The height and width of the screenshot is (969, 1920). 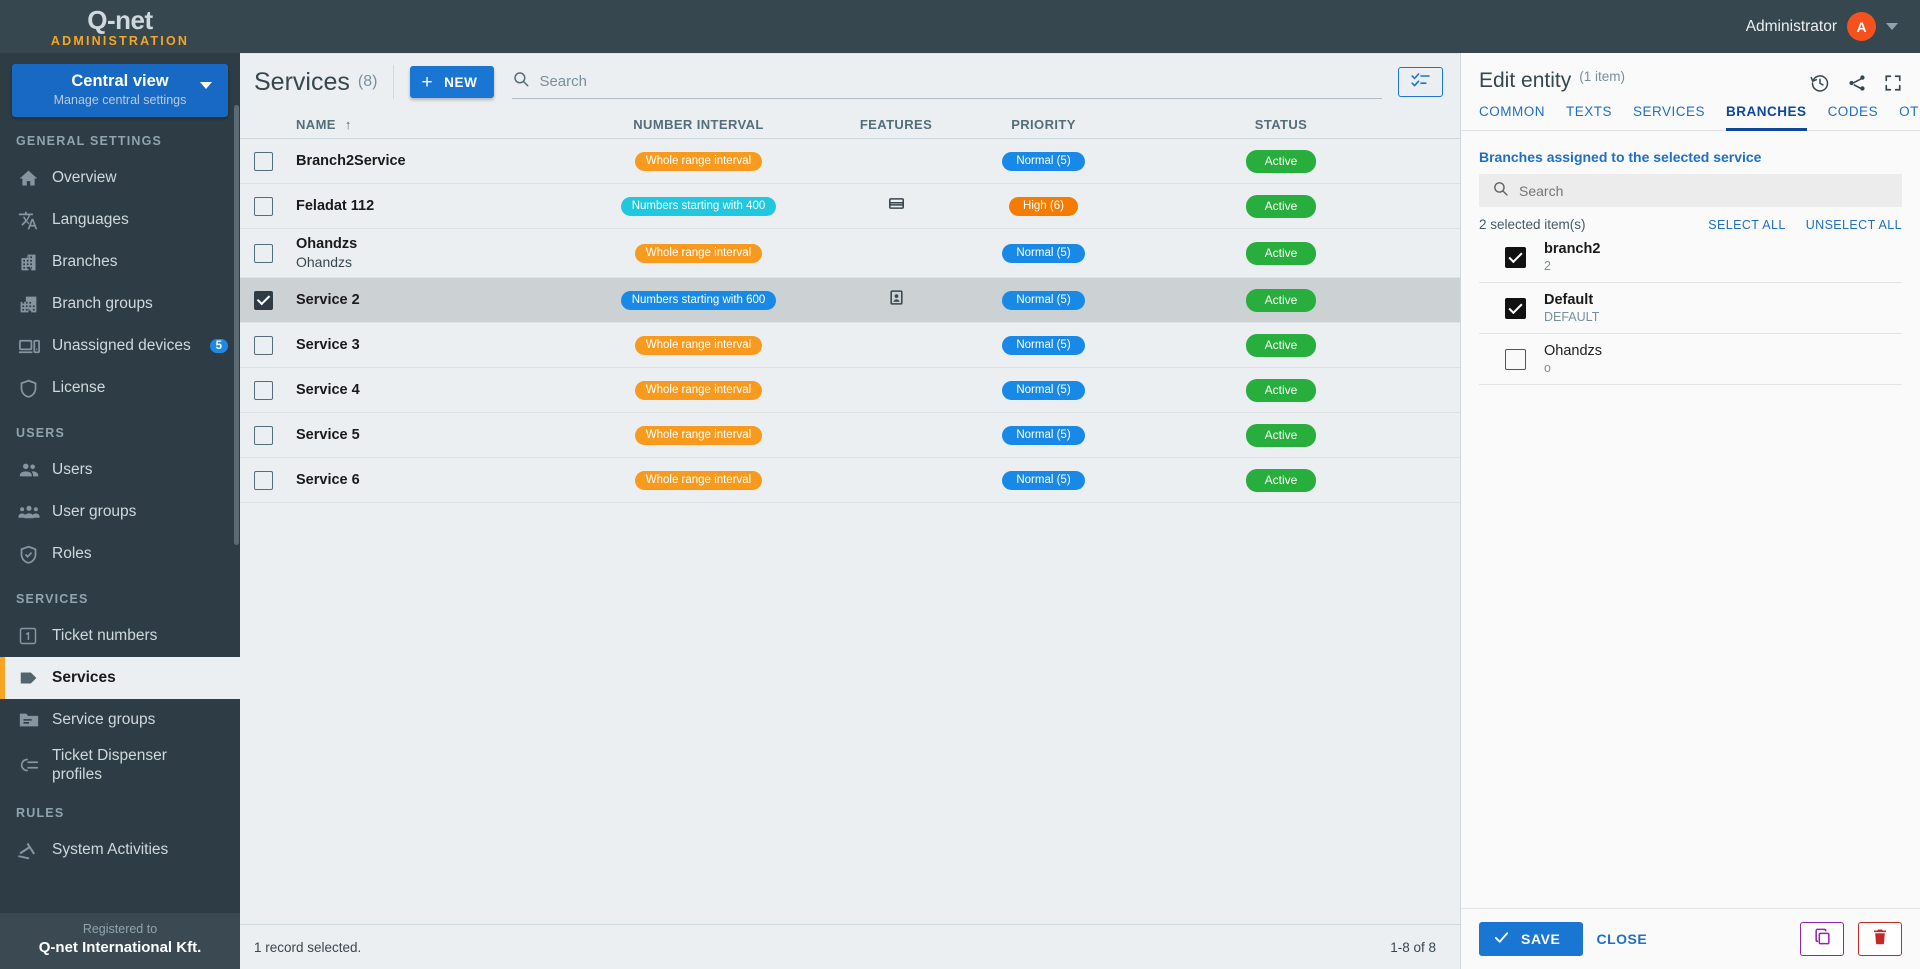 What do you see at coordinates (120, 850) in the screenshot?
I see `sidebar-item-system-activities: System Activities` at bounding box center [120, 850].